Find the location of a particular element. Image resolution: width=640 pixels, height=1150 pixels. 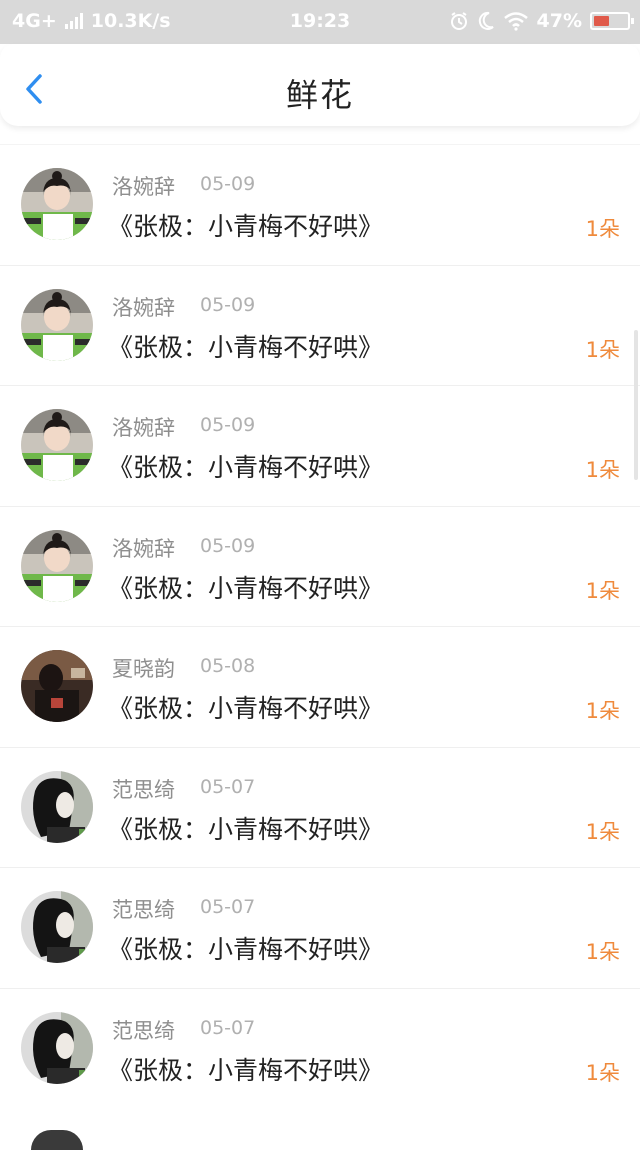

nav-bar: 鲜花 is located at coordinates (320, 85).